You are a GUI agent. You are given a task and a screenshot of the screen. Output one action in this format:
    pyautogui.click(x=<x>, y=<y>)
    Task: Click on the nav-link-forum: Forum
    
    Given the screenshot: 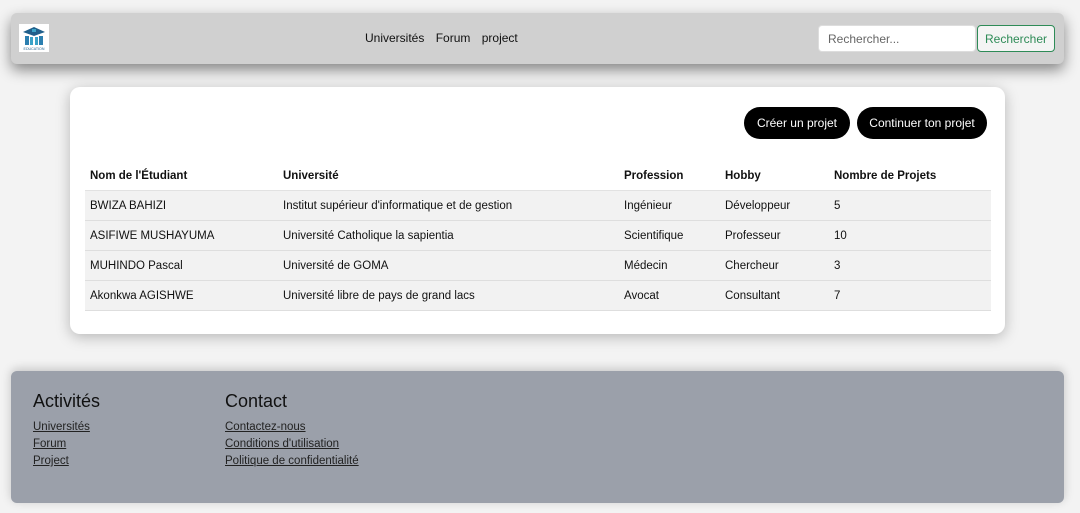 What is the action you would take?
    pyautogui.click(x=453, y=38)
    